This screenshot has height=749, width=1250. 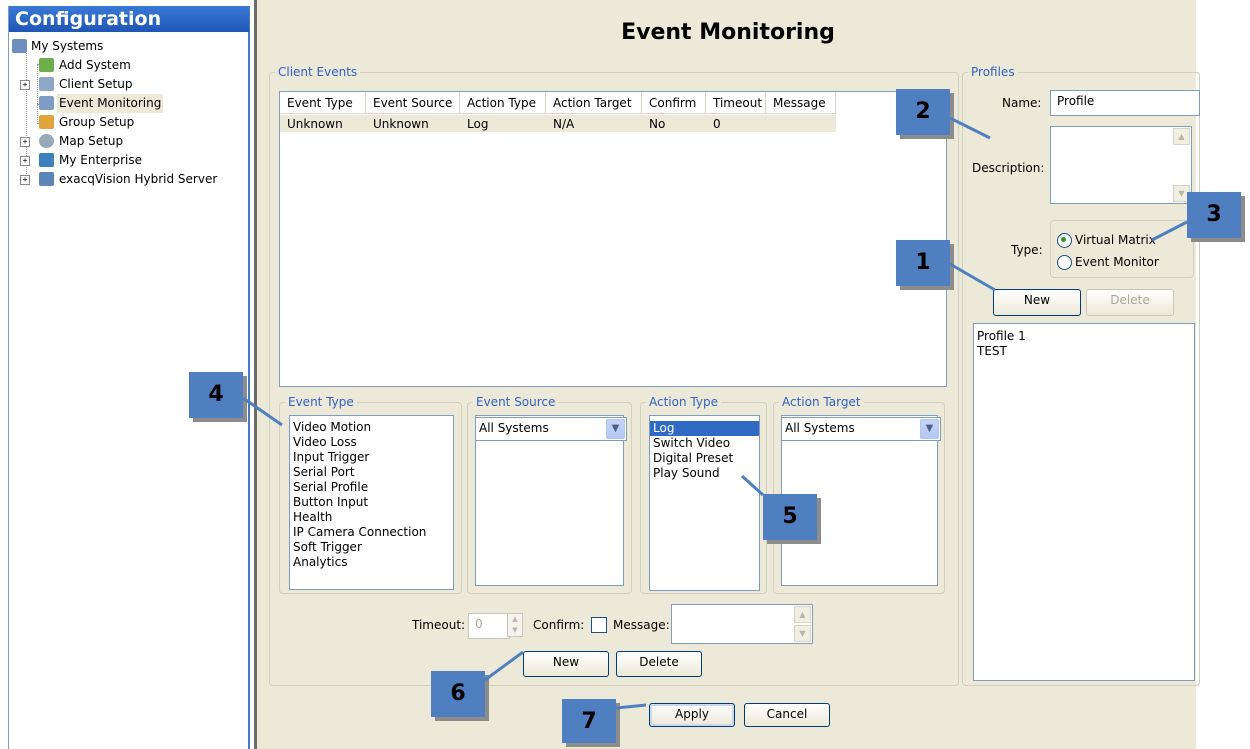 I want to click on column-header-event-source: Event Source, so click(x=413, y=103).